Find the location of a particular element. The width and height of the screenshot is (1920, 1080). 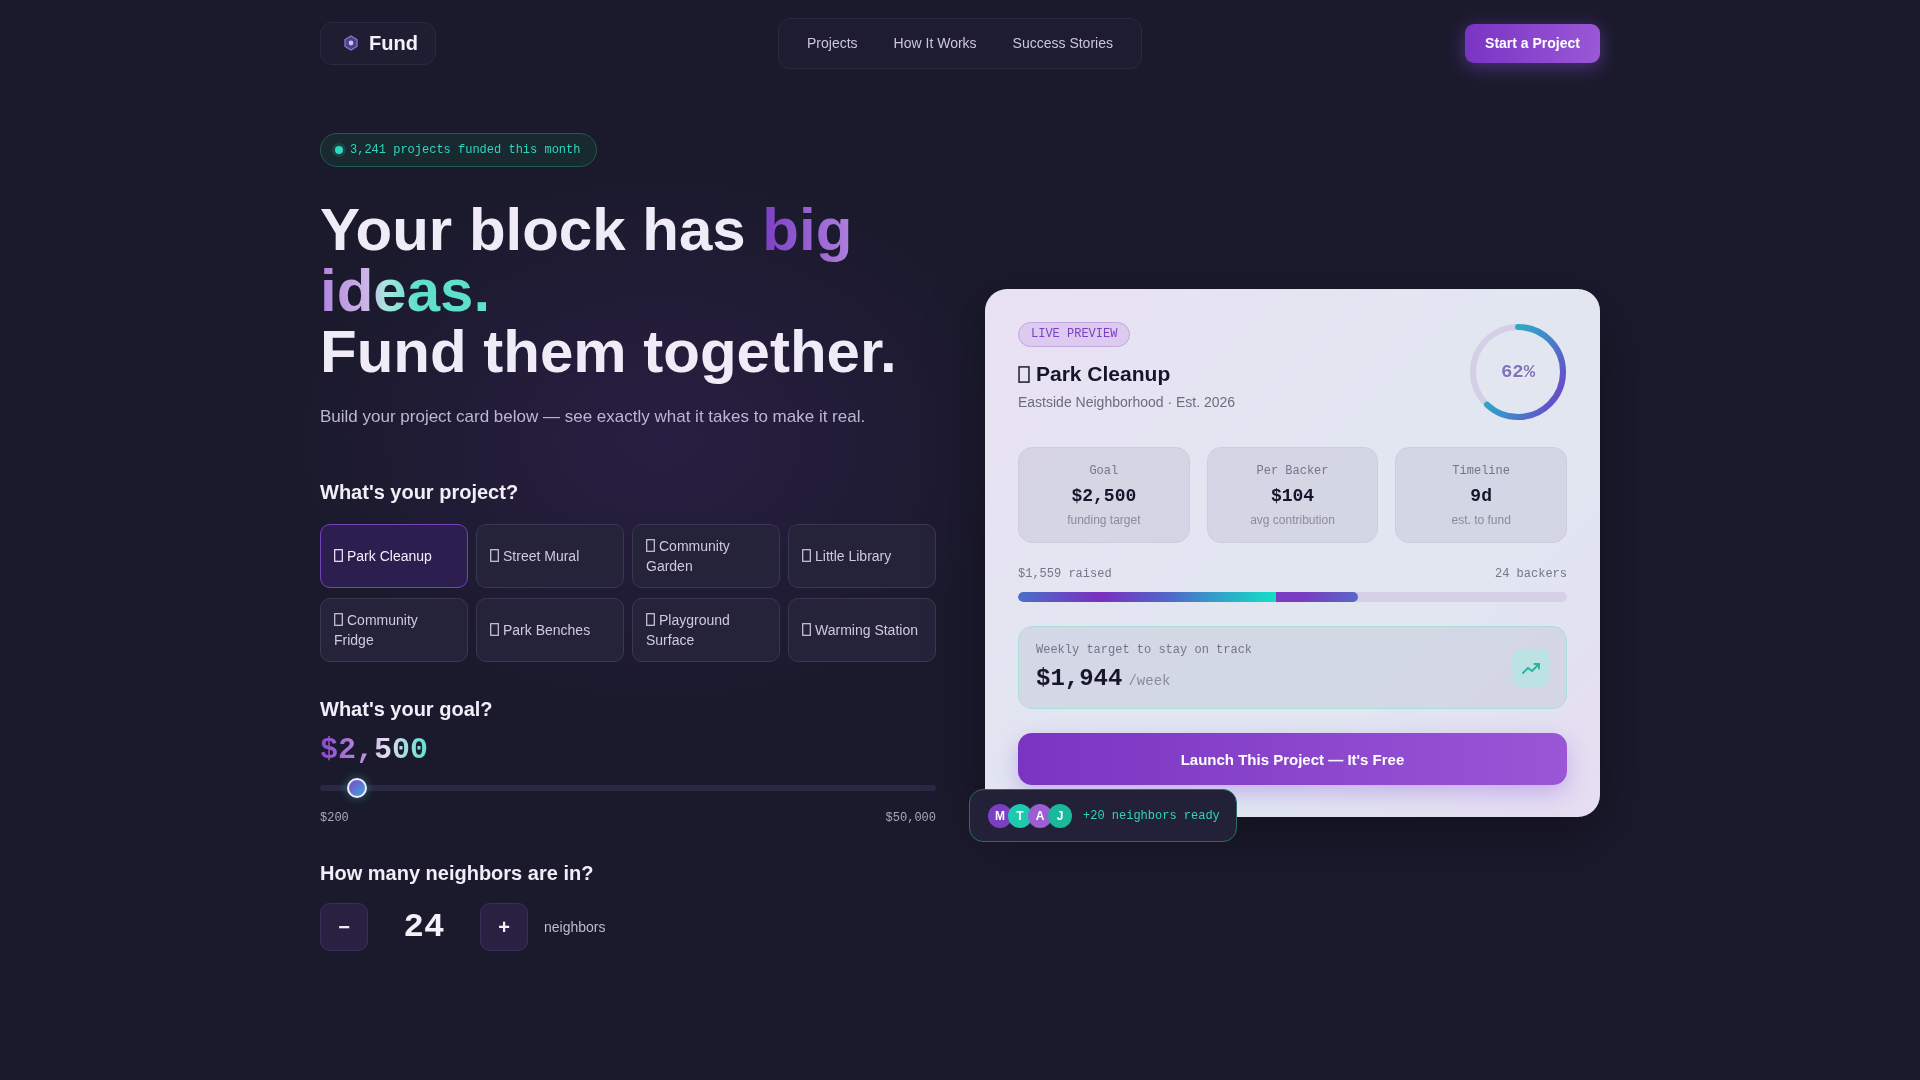

nav-link: Projects is located at coordinates (832, 43).